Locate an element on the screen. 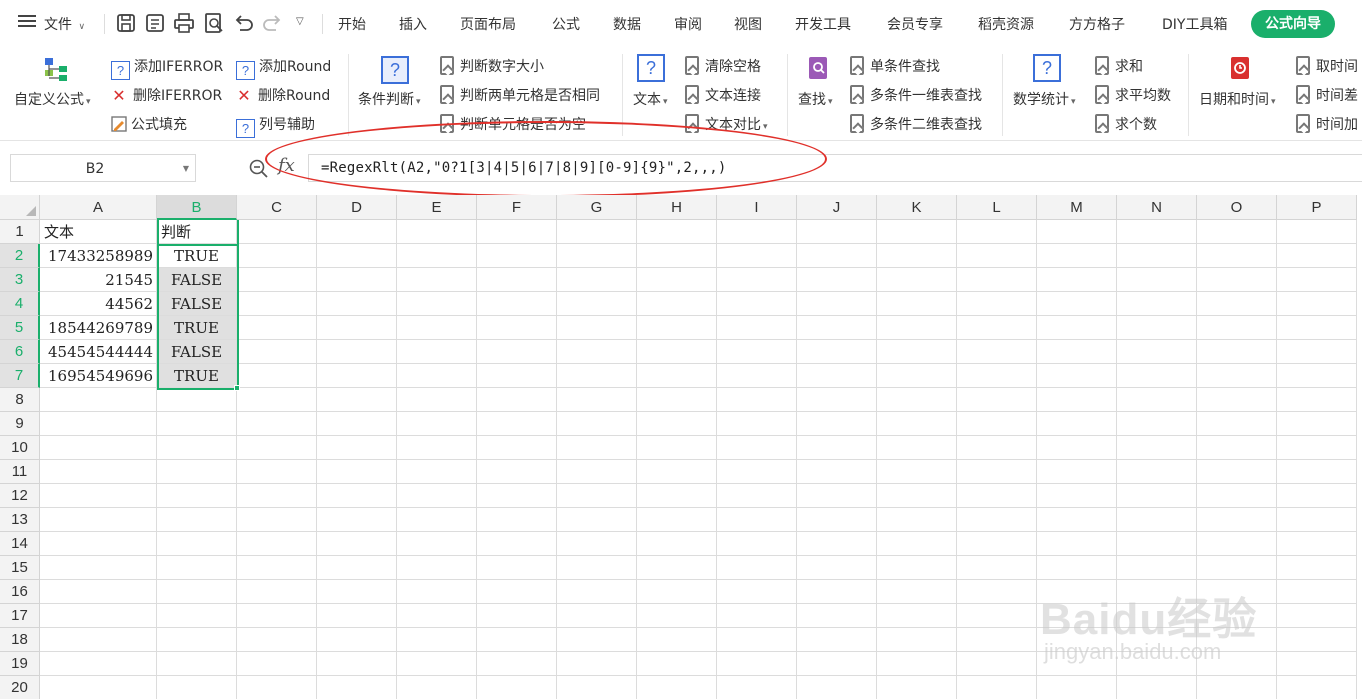 The width and height of the screenshot is (1362, 699). cell-j18 is located at coordinates (837, 640).